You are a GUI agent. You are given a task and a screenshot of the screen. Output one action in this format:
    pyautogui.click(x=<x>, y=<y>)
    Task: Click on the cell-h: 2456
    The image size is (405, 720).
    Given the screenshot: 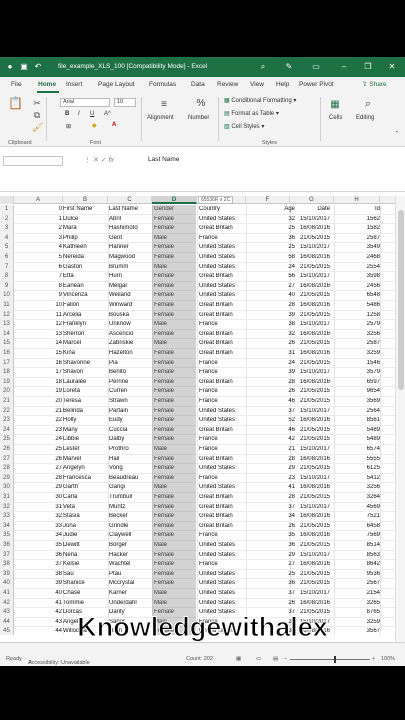 What is the action you would take?
    pyautogui.click(x=358, y=286)
    